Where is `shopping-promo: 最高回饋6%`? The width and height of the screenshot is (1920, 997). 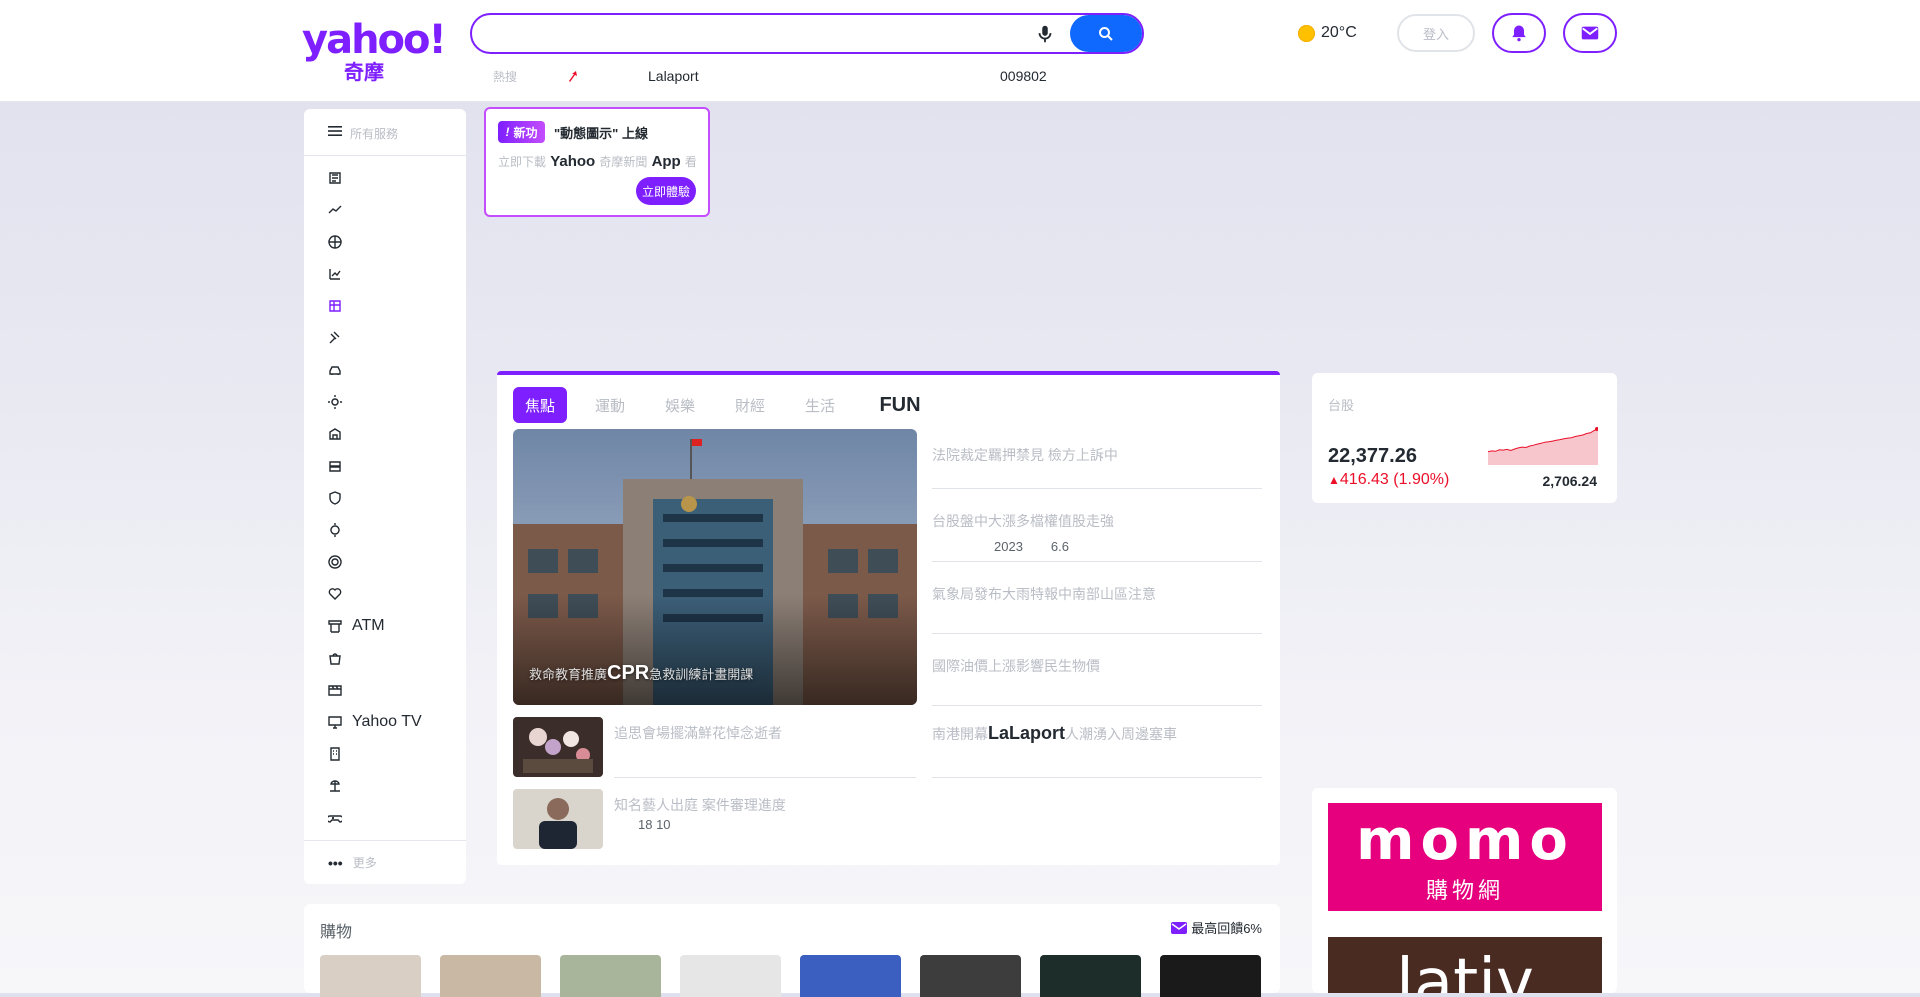 shopping-promo: 最高回饋6% is located at coordinates (1216, 927).